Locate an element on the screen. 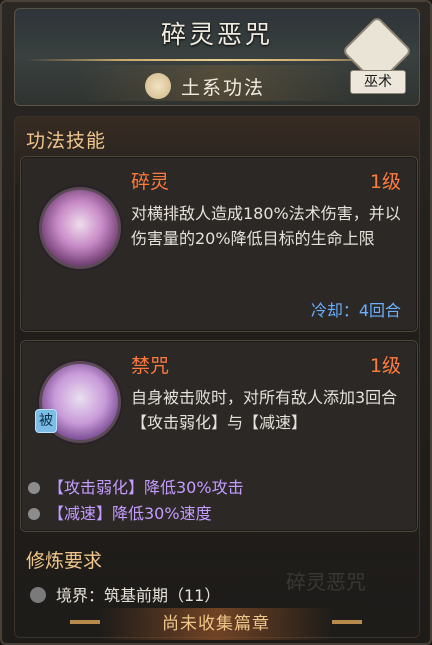  category-badge: 巫术 is located at coordinates (377, 54).